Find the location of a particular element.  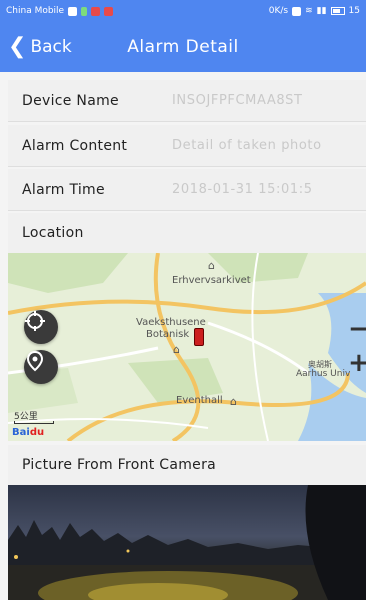

status-bar: China Mobile 0K/s ≋ ▮▮ 15 is located at coordinates (183, 11).